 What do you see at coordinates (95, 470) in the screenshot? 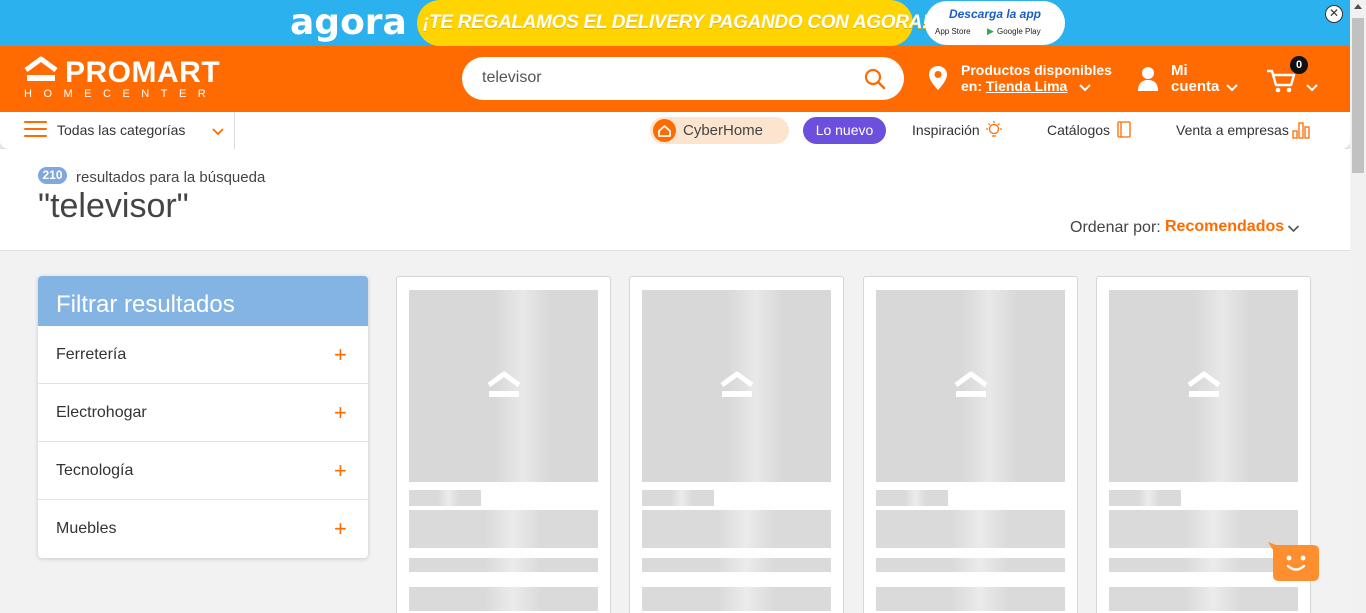
I see `filter-item-label: Tecnología` at bounding box center [95, 470].